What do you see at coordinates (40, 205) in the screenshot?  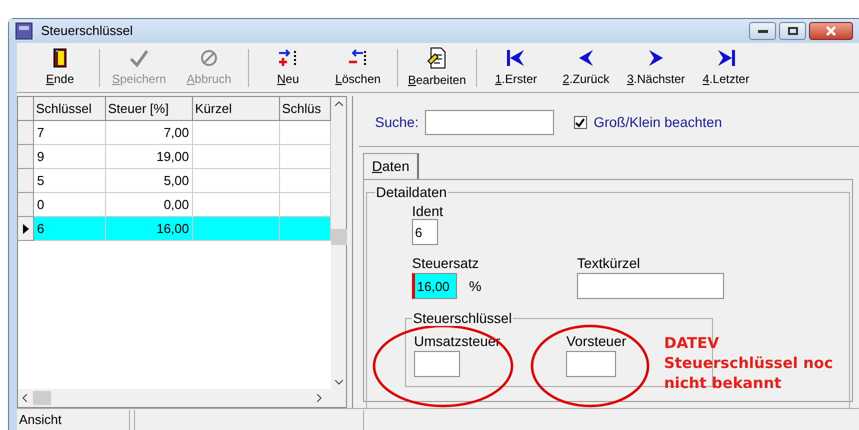 I see `table-cell-text: 0` at bounding box center [40, 205].